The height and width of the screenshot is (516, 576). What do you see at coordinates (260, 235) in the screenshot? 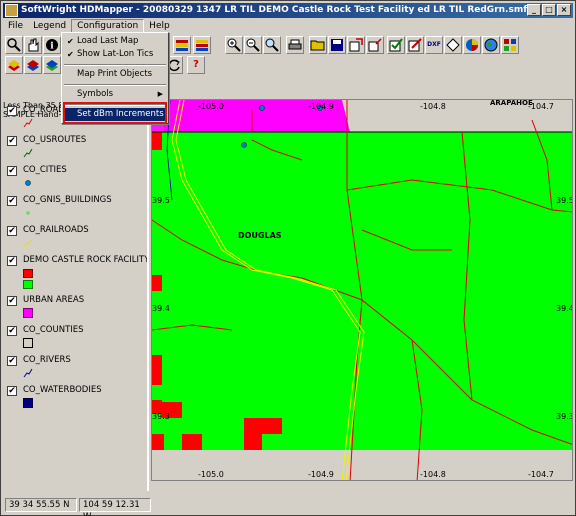
I see `map-place-label: DOUGLAS` at bounding box center [260, 235].